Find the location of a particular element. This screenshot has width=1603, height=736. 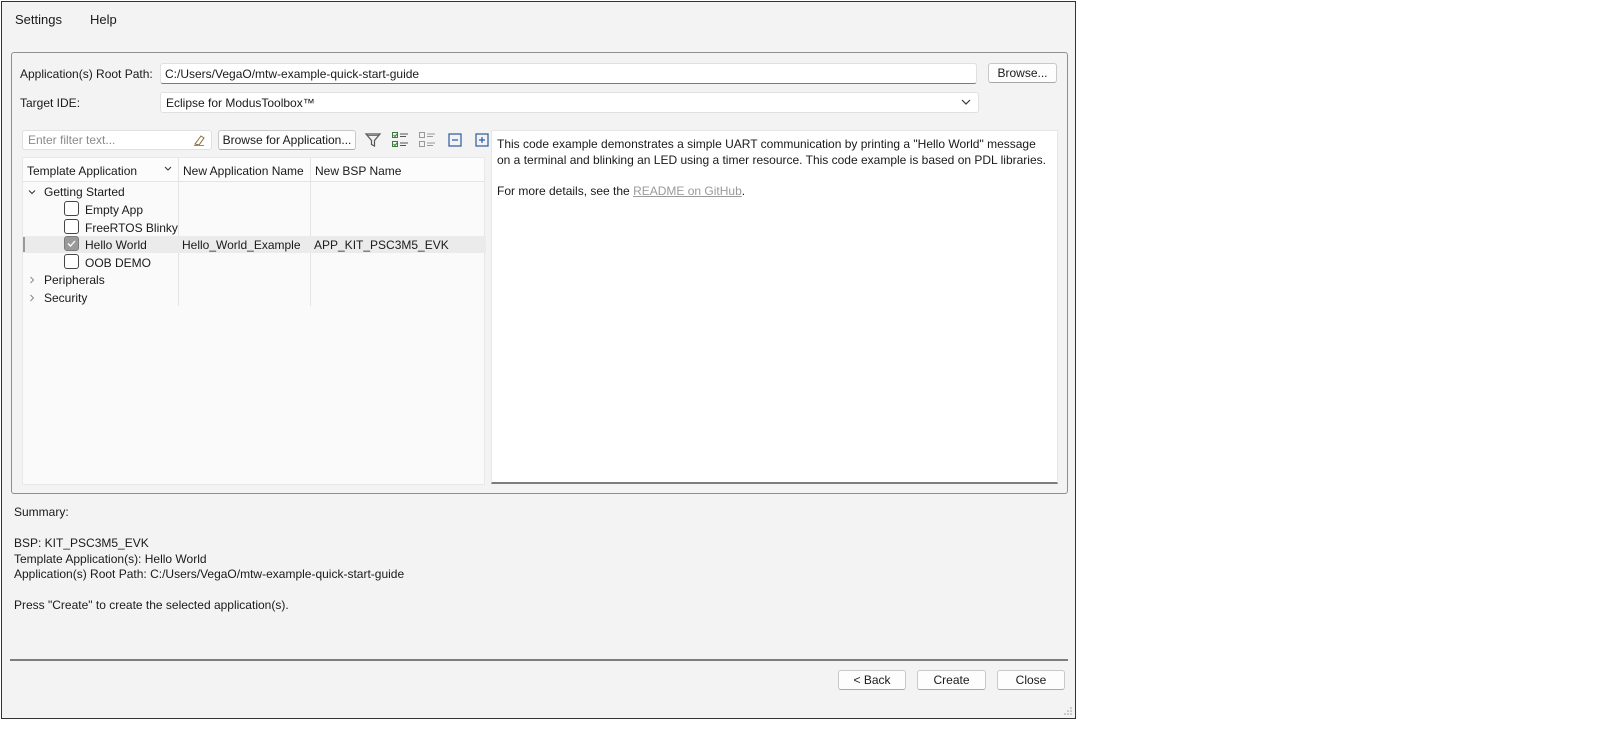

readme-link: README on GitHub is located at coordinates (687, 191).